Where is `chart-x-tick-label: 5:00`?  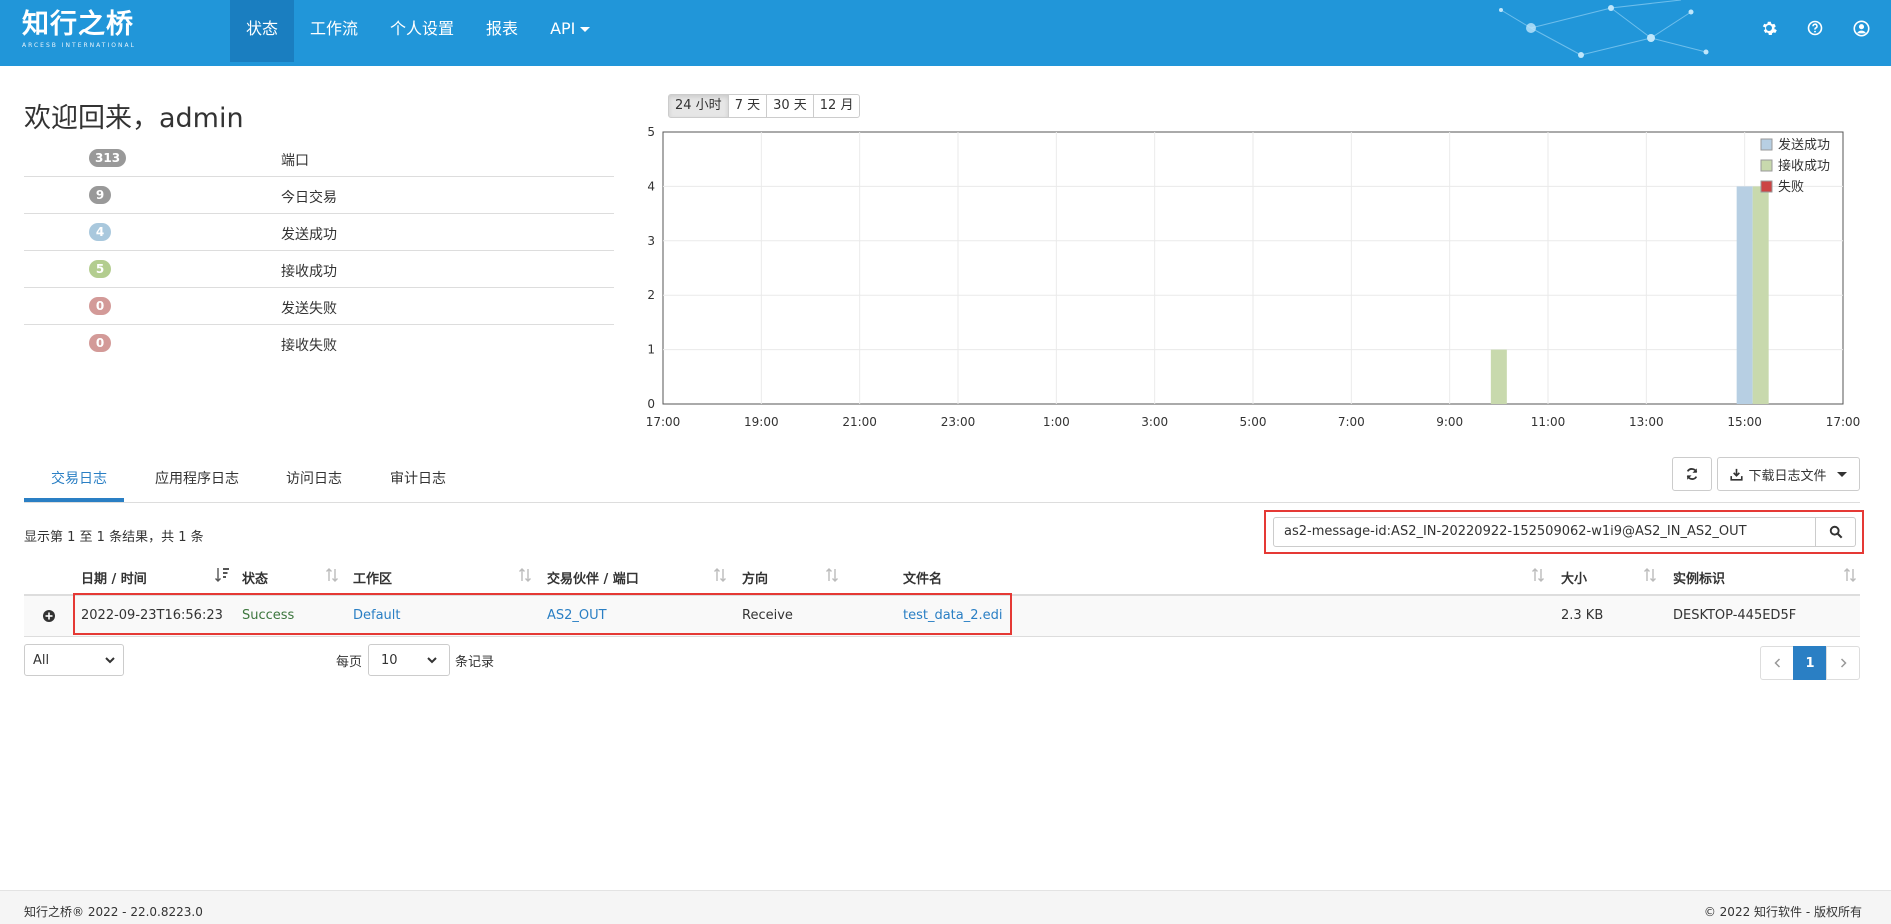
chart-x-tick-label: 5:00 is located at coordinates (1253, 422).